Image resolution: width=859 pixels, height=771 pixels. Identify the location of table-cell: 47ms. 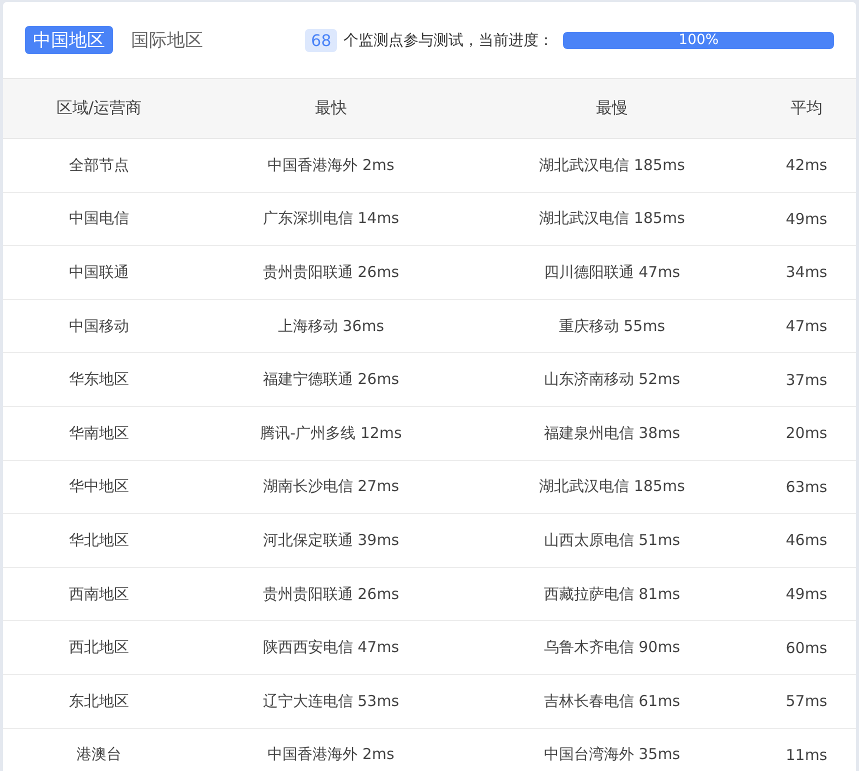
(806, 326).